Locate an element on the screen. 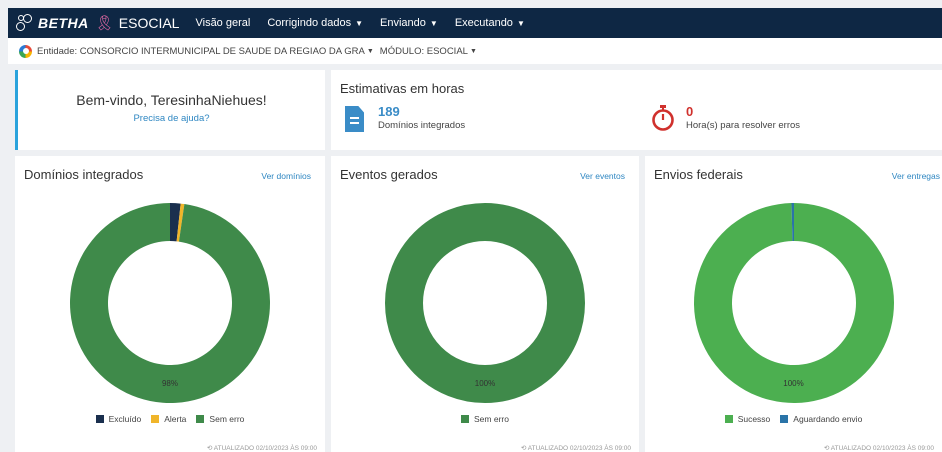 Image resolution: width=942 pixels, height=452 pixels. view-events-link: Ver eventos is located at coordinates (602, 176).